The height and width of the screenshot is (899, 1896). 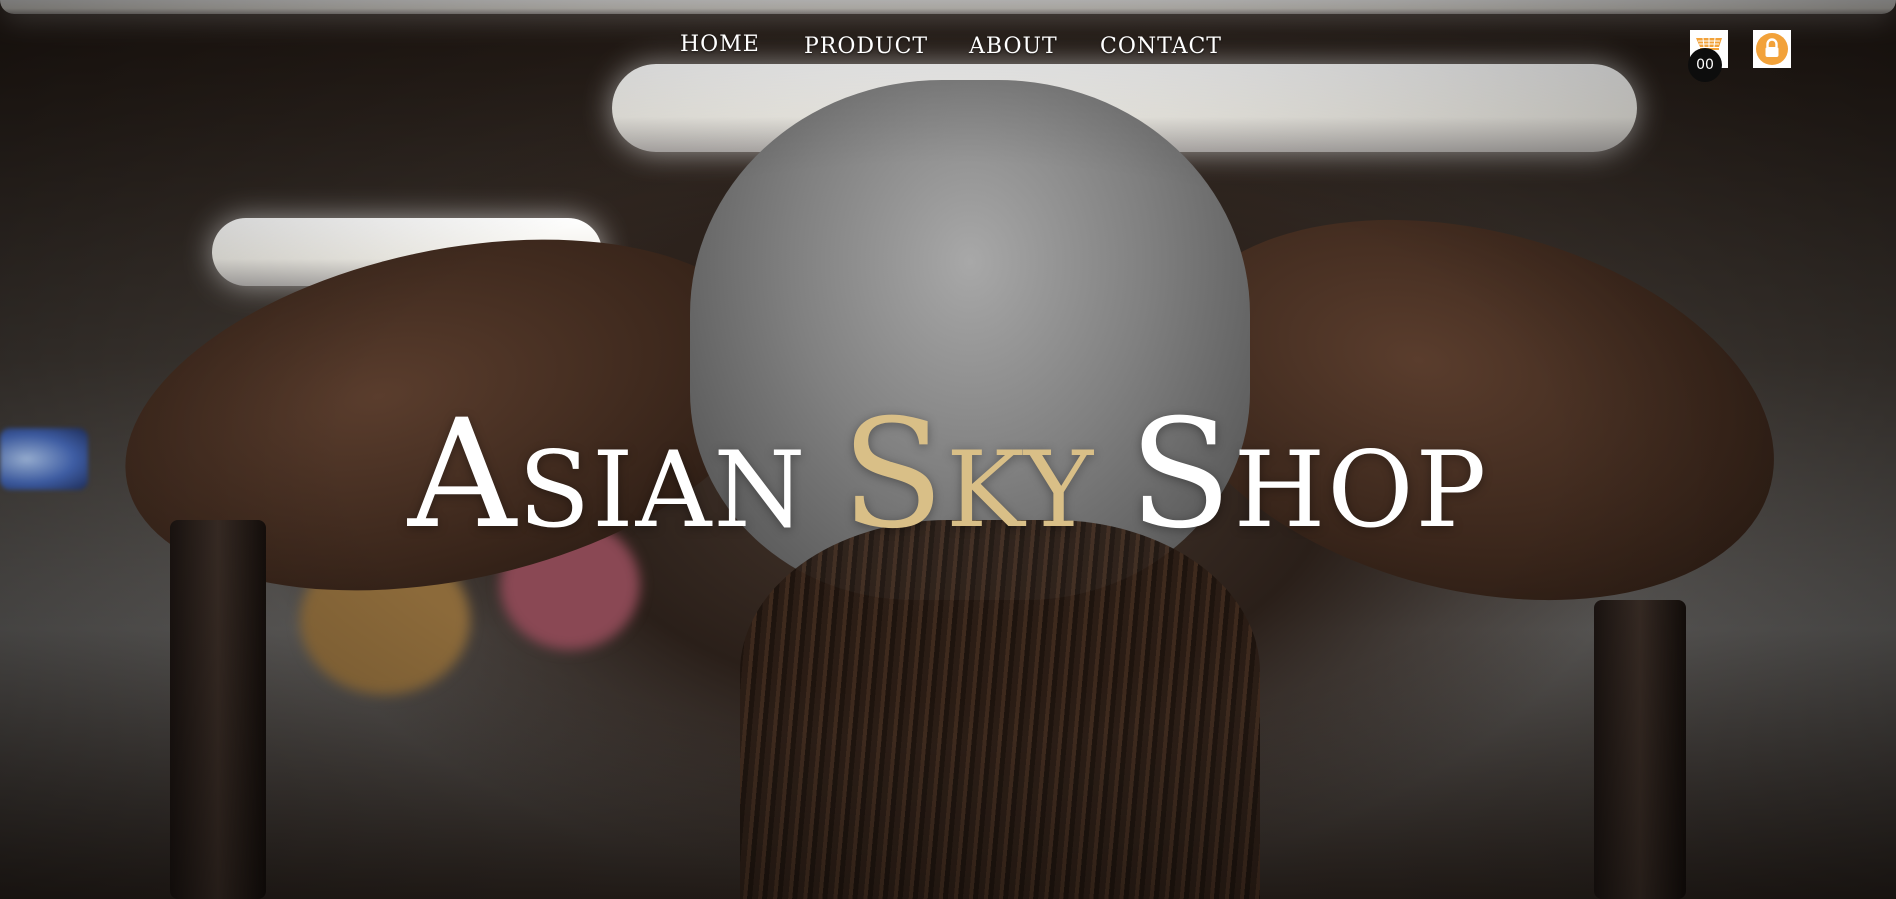 I want to click on cart-count-badge: 00, so click(x=1705, y=65).